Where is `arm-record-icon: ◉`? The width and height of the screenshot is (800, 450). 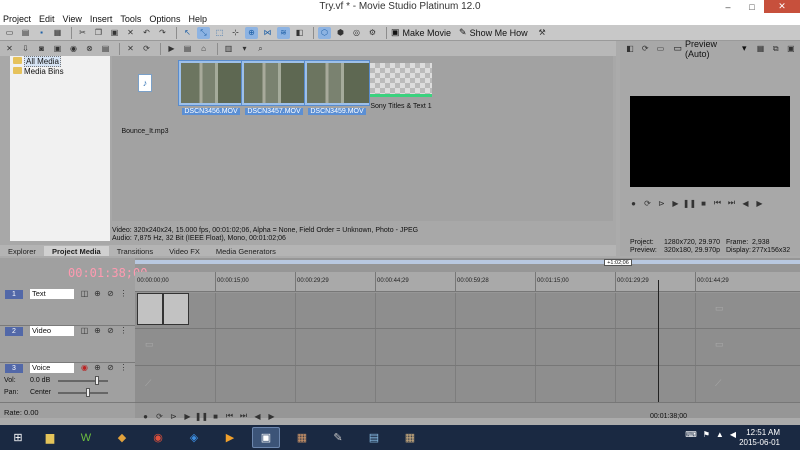 arm-record-icon: ◉ is located at coordinates (84, 367).